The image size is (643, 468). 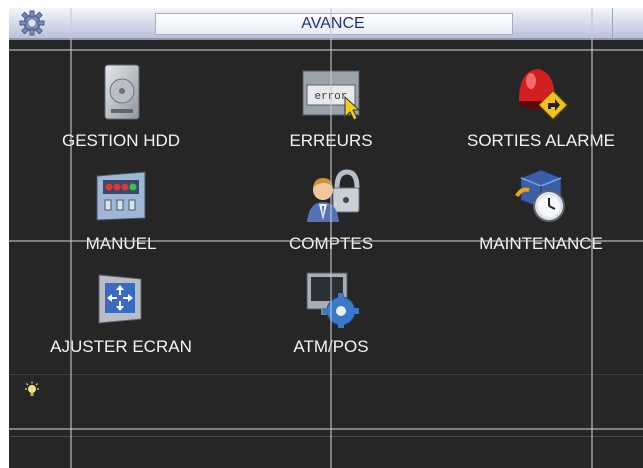 I want to click on bottom-bar, so click(x=326, y=452).